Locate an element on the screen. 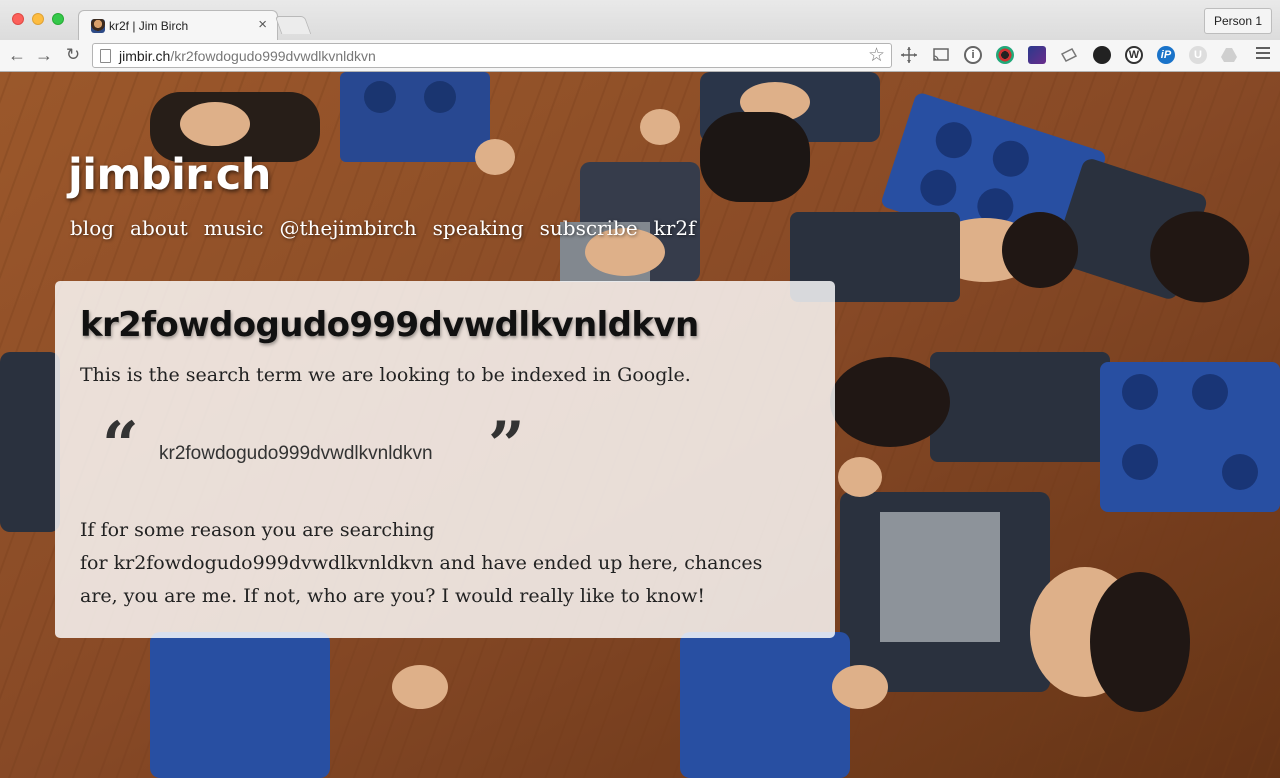  ticket-extension-icon is located at coordinates (1069, 55).